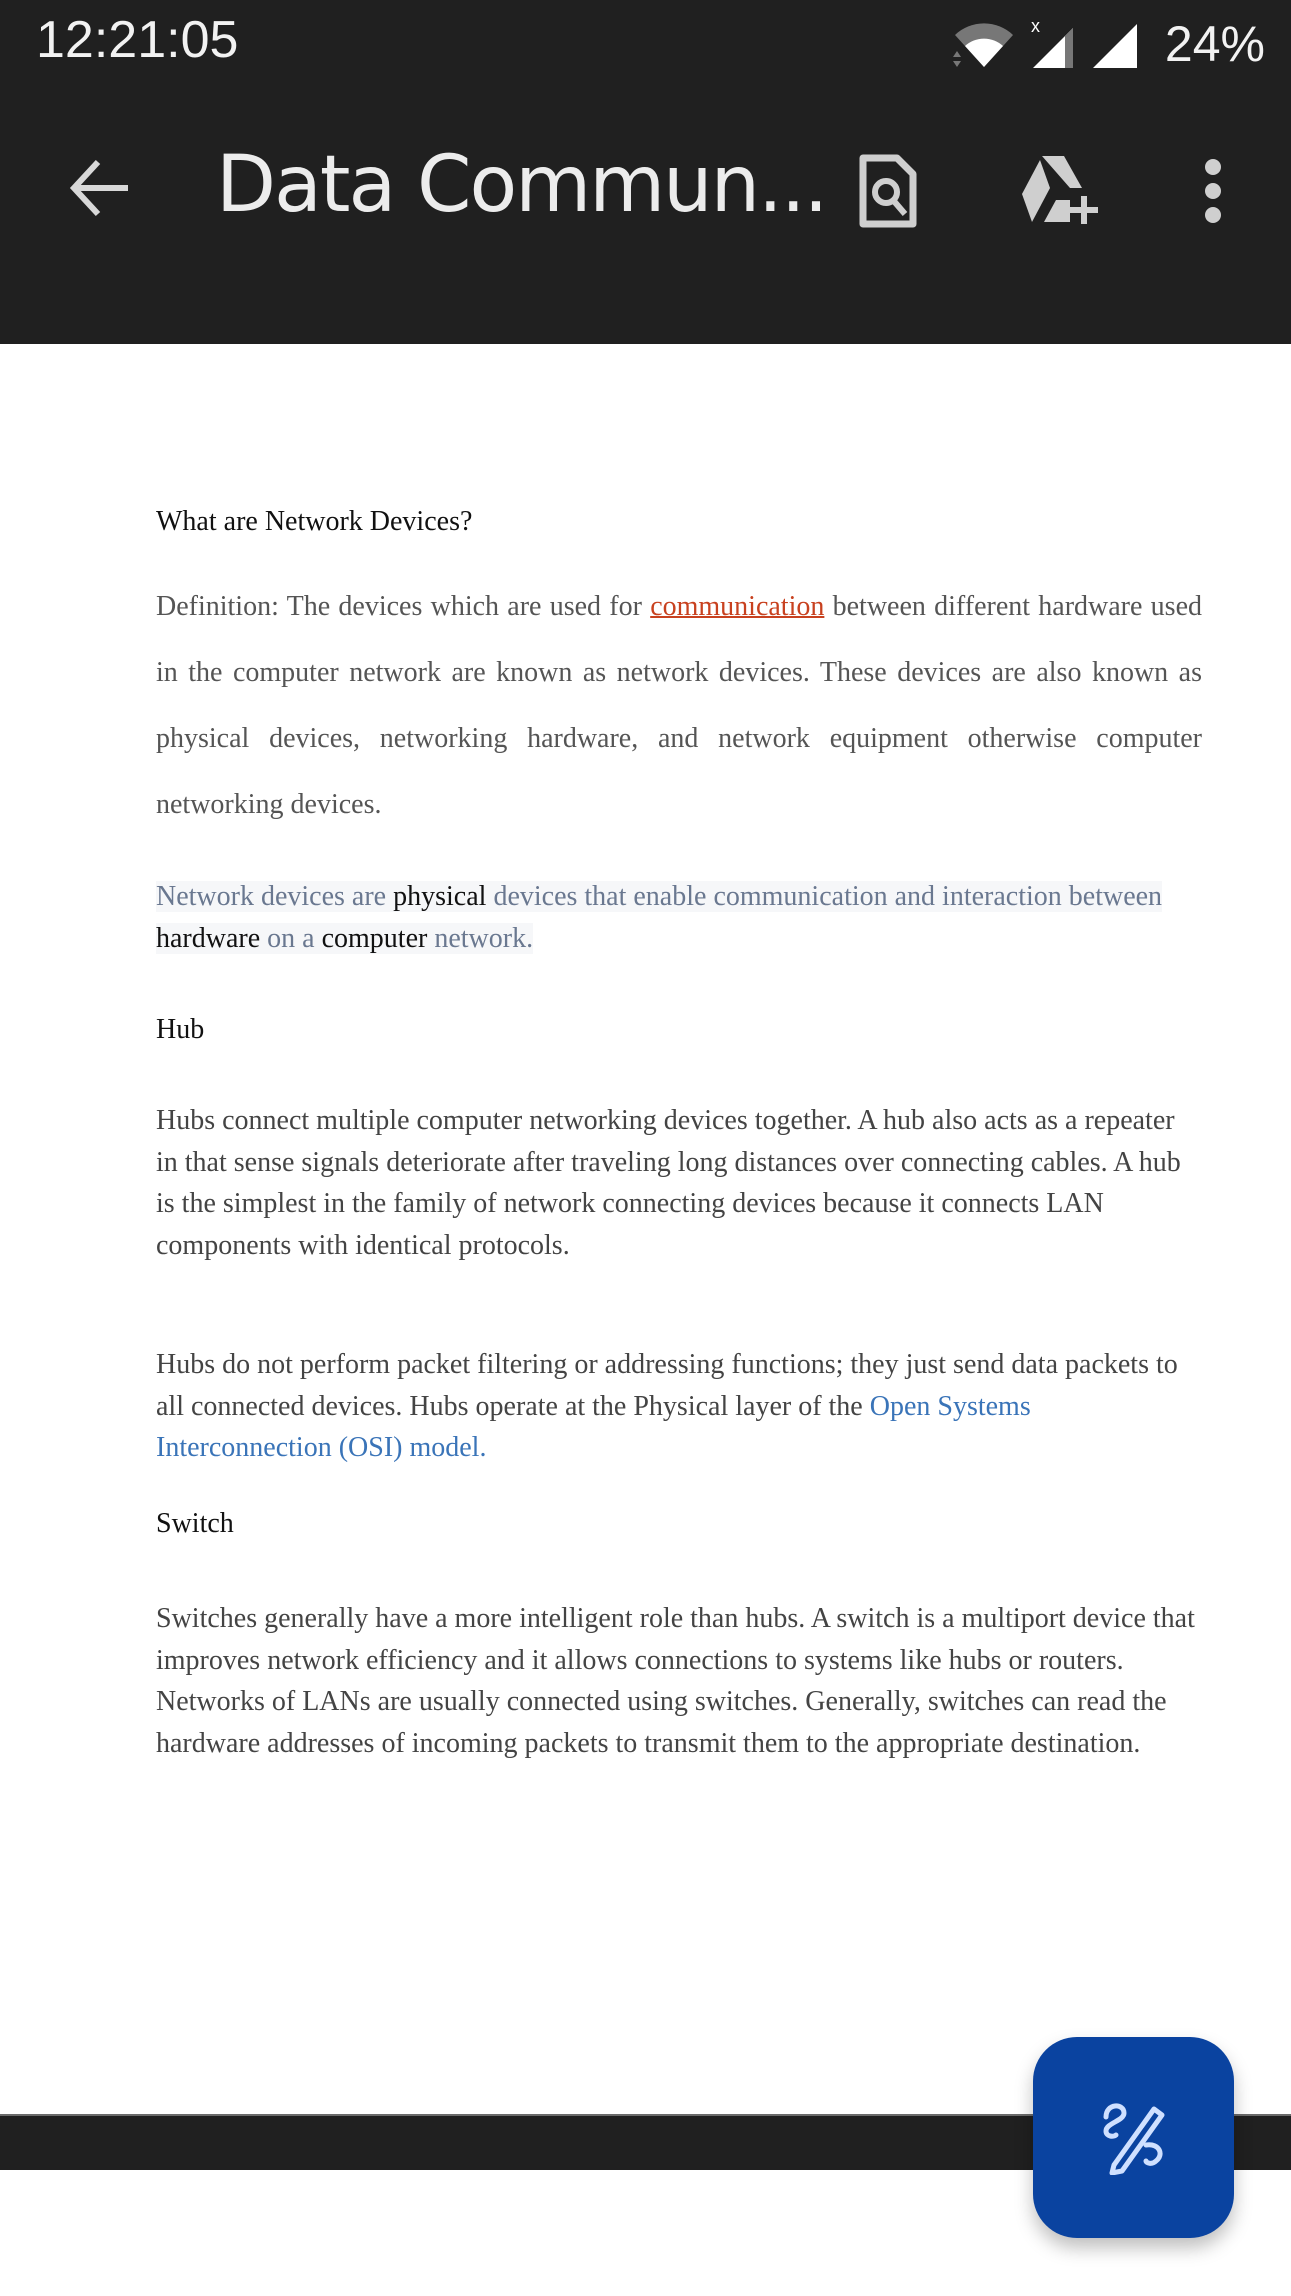 The width and height of the screenshot is (1291, 2296). I want to click on status-bar: 12:21:05 x 24%, so click(645, 44).